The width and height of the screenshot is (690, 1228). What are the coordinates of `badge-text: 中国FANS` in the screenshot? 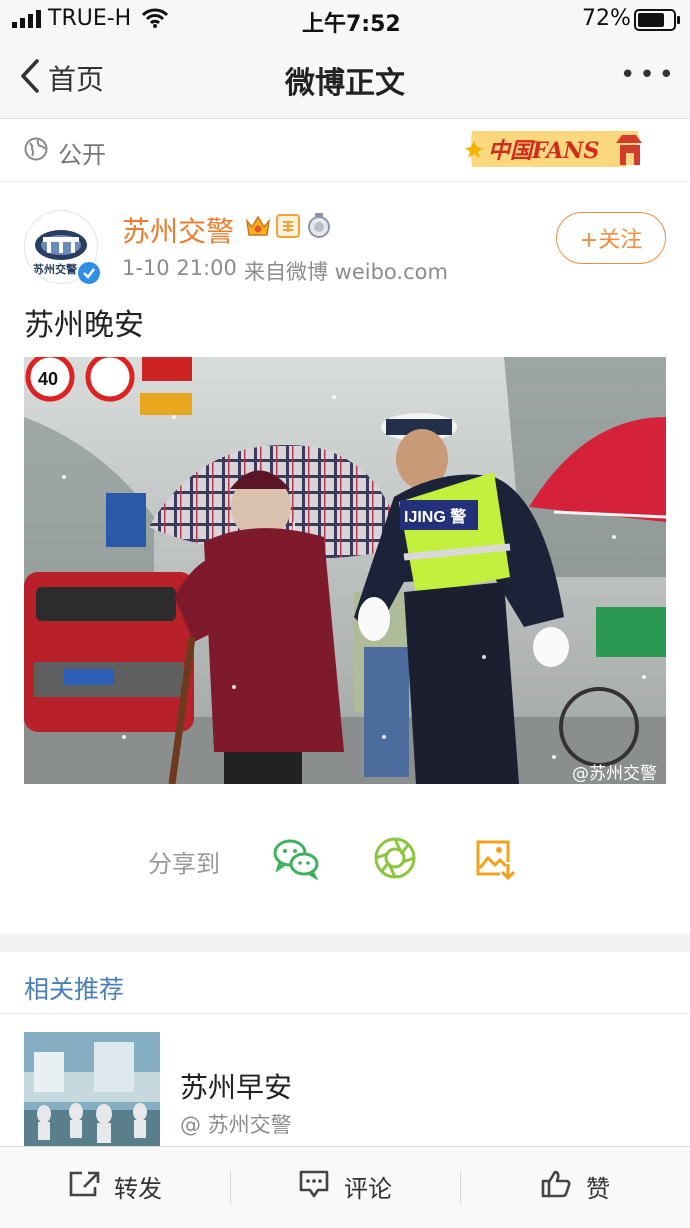 It's located at (544, 151).